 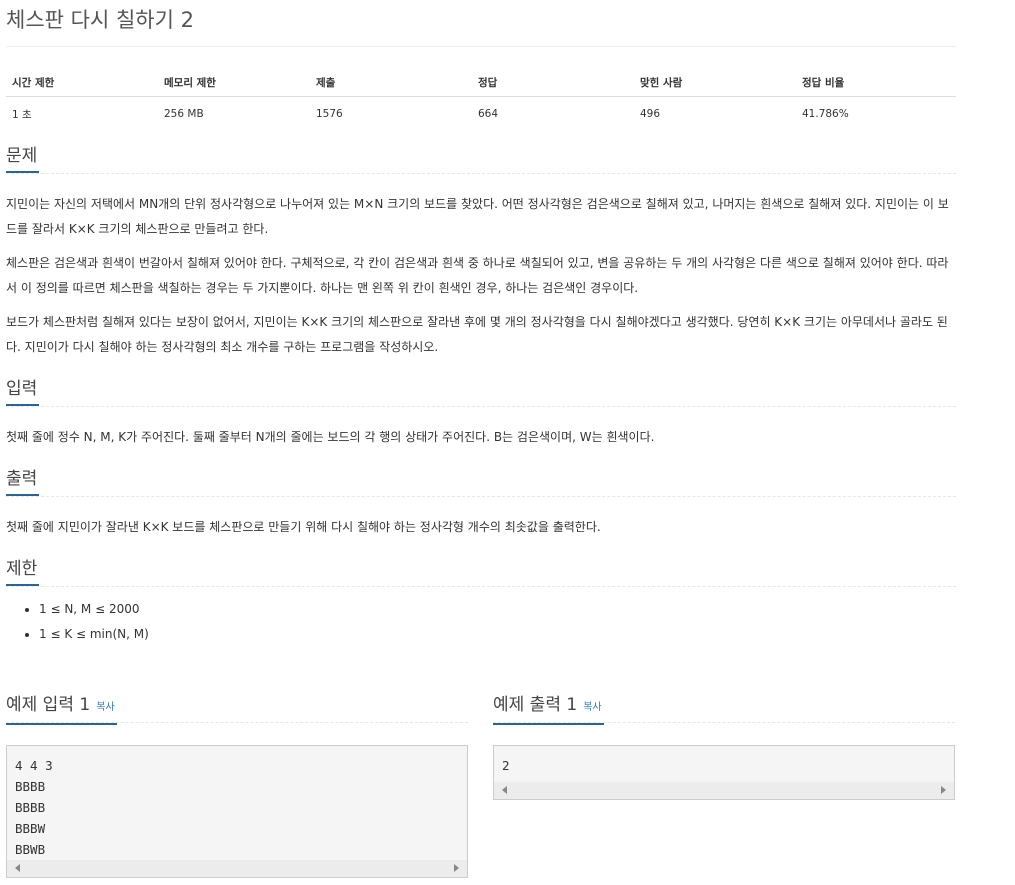 What do you see at coordinates (481, 156) in the screenshot?
I see `problem-section-header: 문제` at bounding box center [481, 156].